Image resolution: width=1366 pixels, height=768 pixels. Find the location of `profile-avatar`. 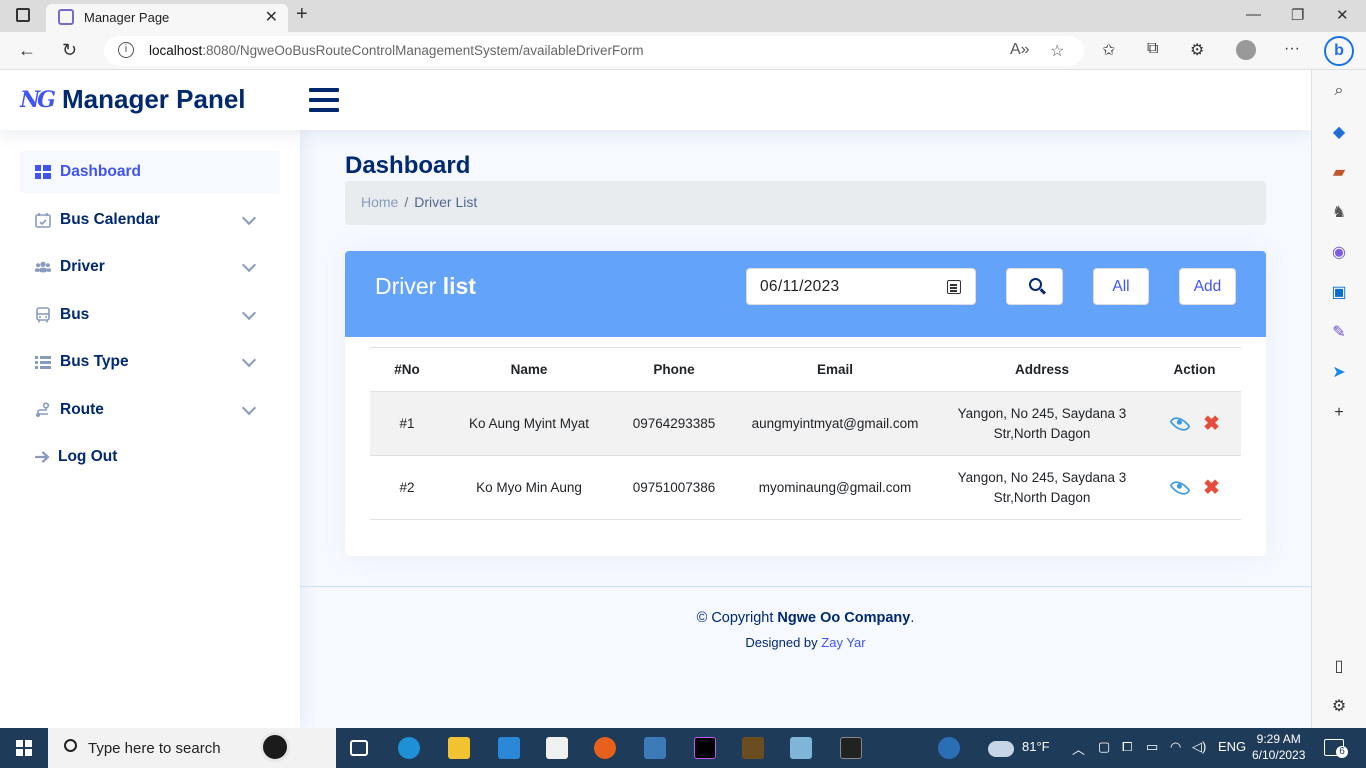

profile-avatar is located at coordinates (1246, 50).